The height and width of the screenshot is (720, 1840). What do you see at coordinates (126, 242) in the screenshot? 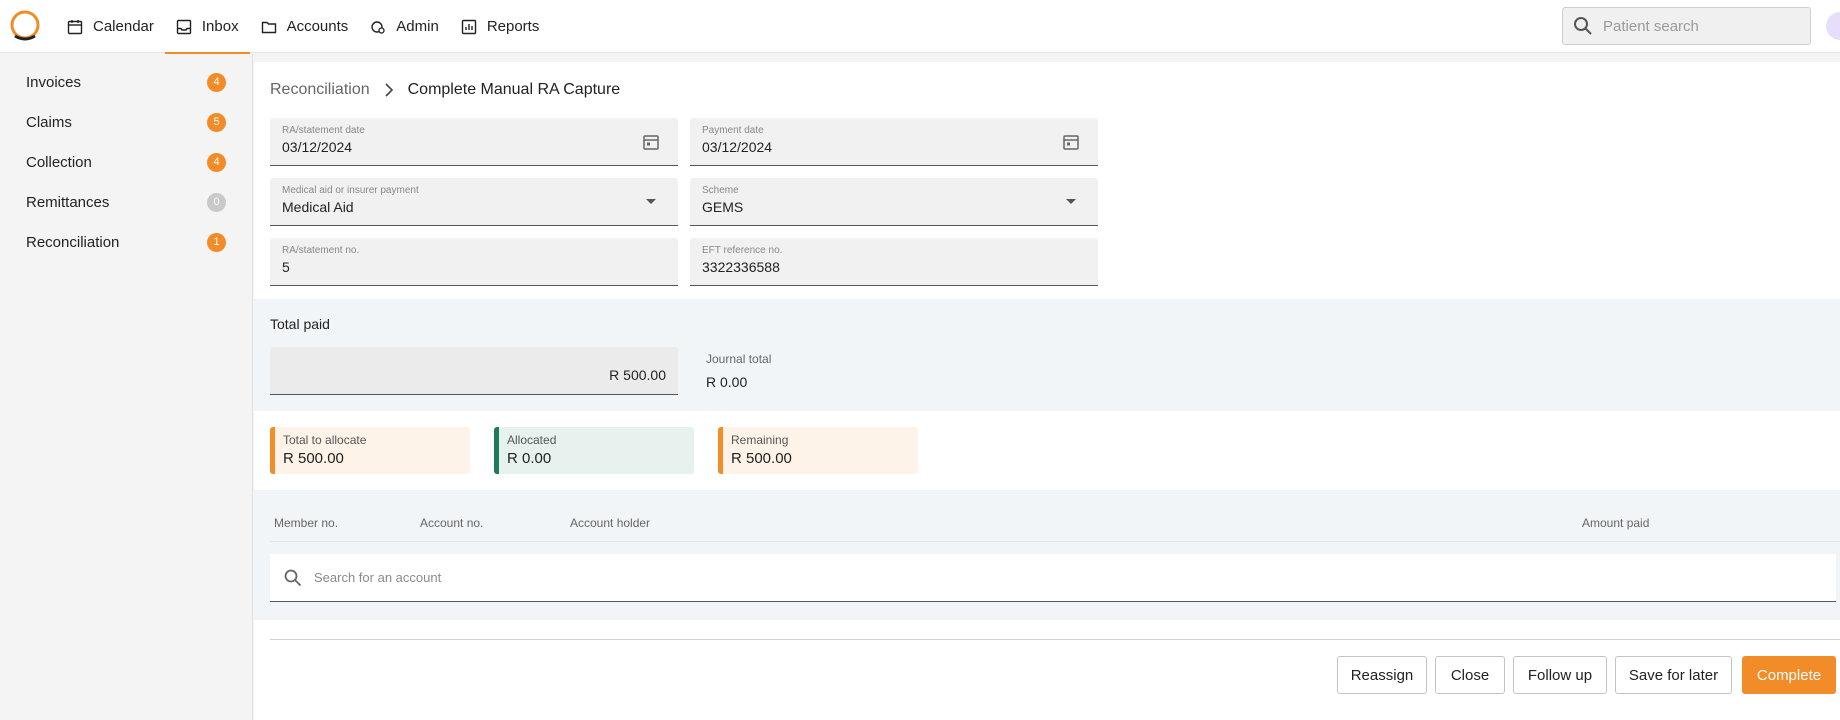
I see `sidebar-item-reconciliation: Reconciliation 1` at bounding box center [126, 242].